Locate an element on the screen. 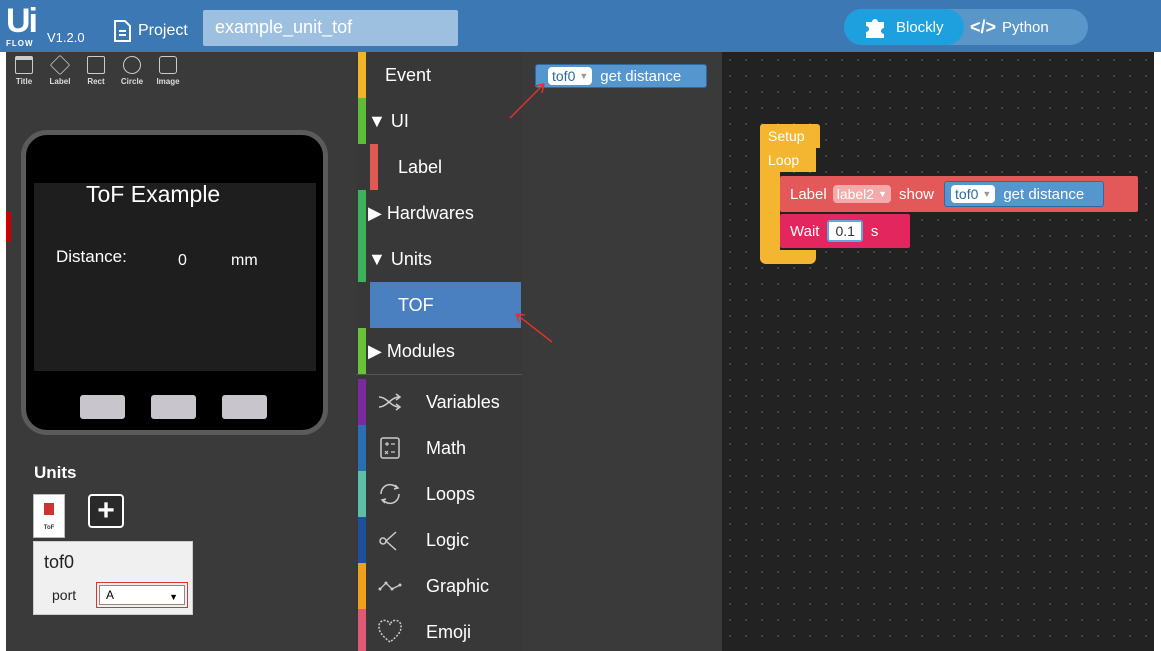 The height and width of the screenshot is (651, 1161). category-variables: Variables is located at coordinates (439, 402).